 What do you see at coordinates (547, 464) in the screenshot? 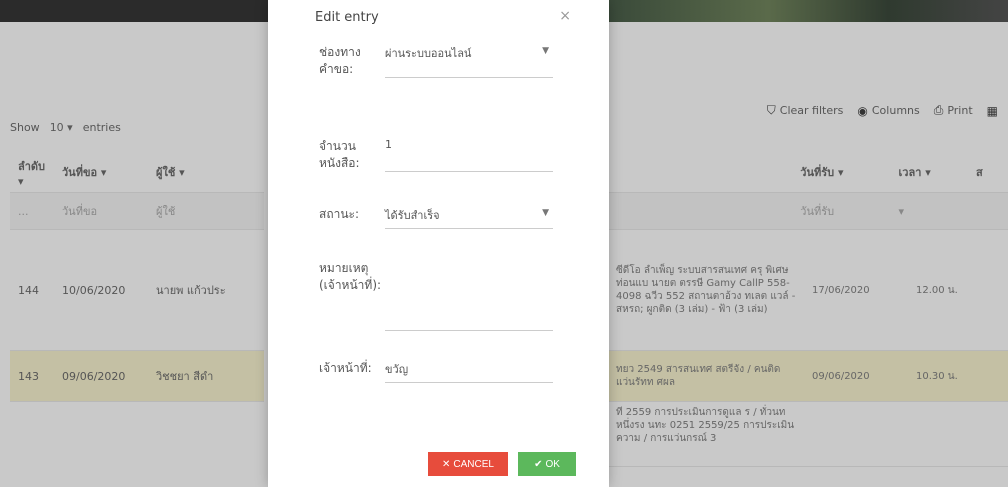
I see `ok-button: ✔ OK` at bounding box center [547, 464].